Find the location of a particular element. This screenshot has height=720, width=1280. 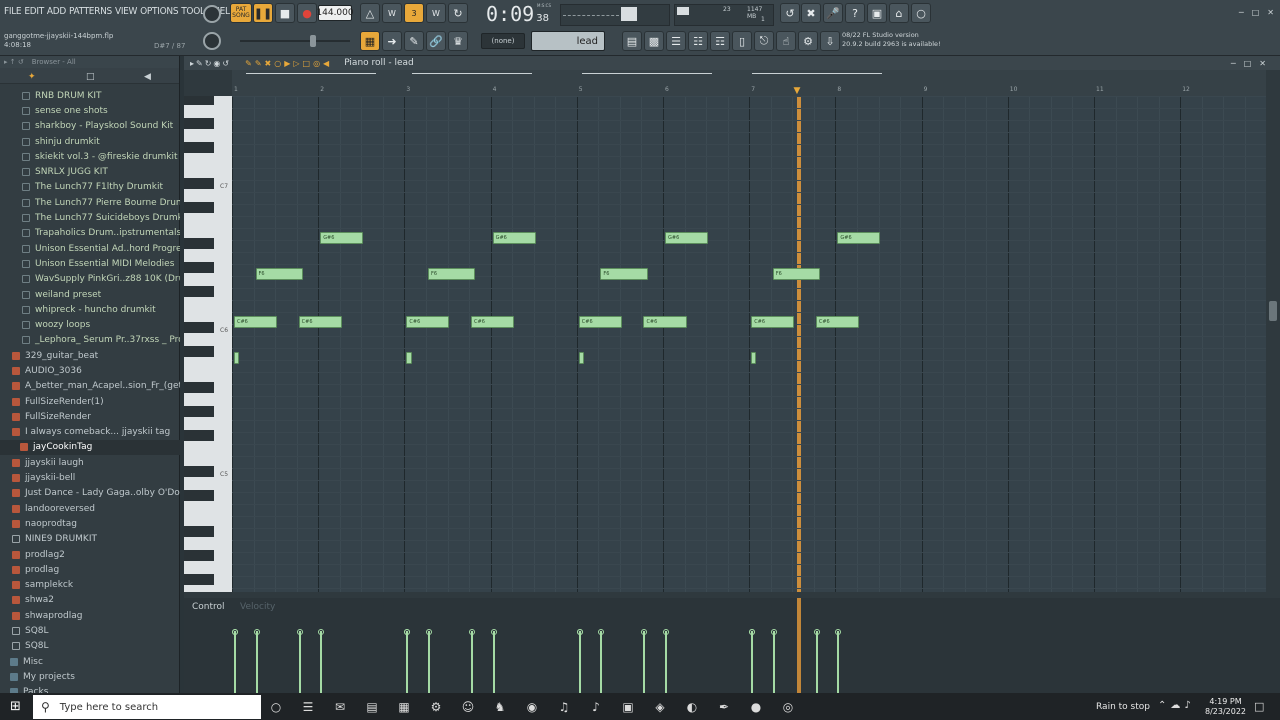

download-icon: ⇩ is located at coordinates (830, 41).